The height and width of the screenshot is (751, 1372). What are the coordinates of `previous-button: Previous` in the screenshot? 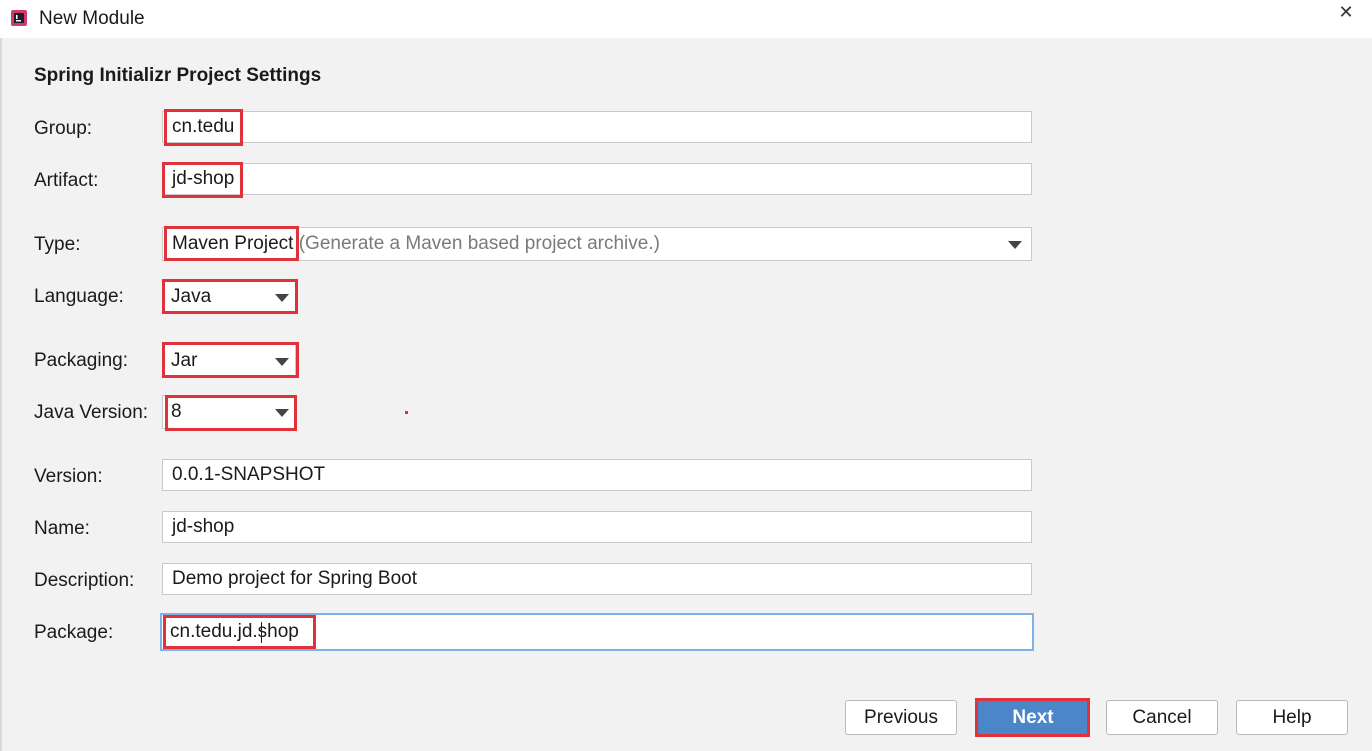 It's located at (901, 717).